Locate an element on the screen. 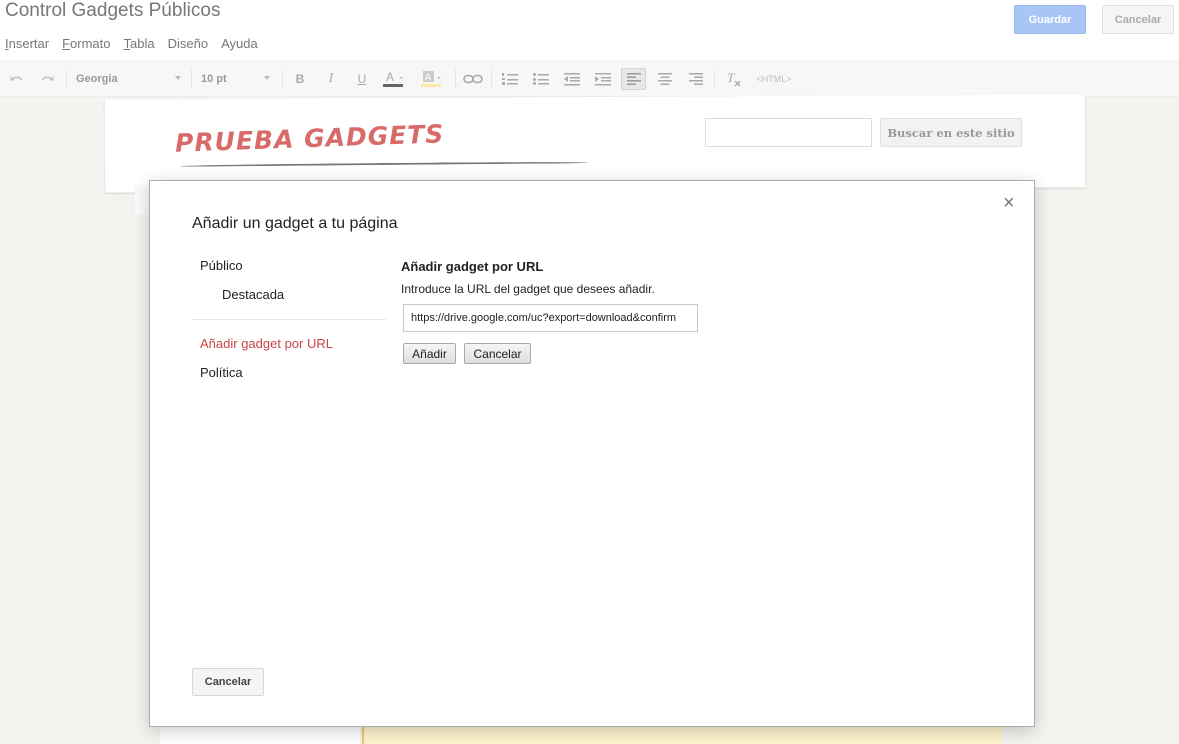  menu-insert: Insertar is located at coordinates (27, 43).